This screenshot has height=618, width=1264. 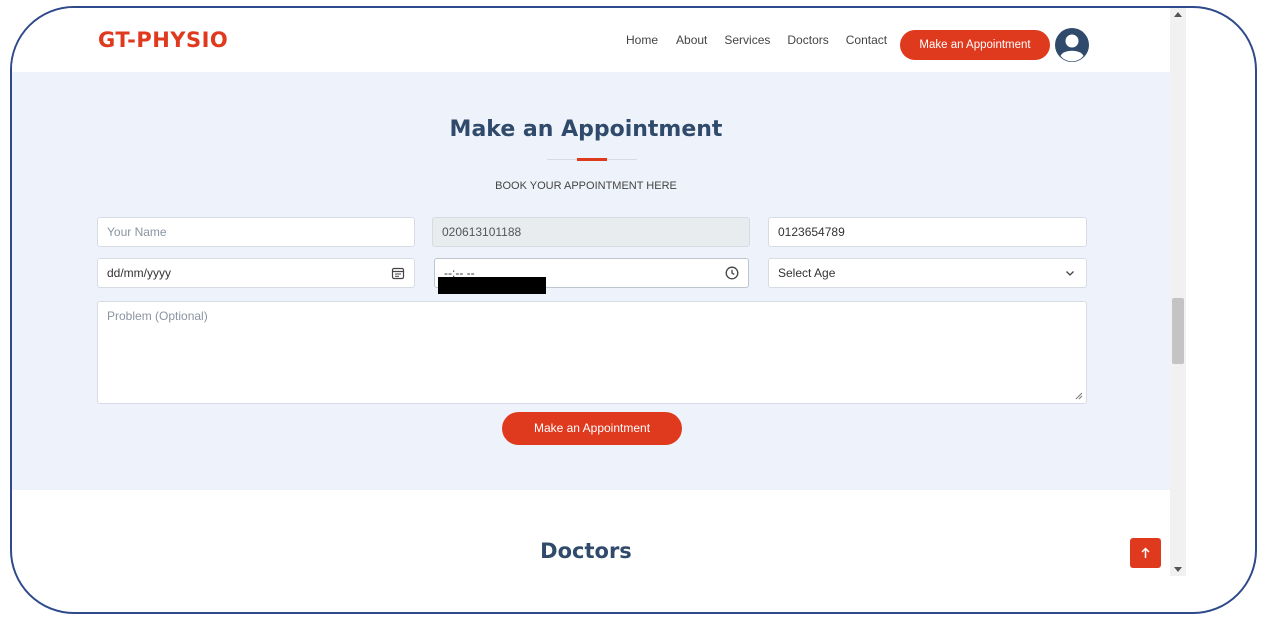 I want to click on back-to-top-button, so click(x=1145, y=553).